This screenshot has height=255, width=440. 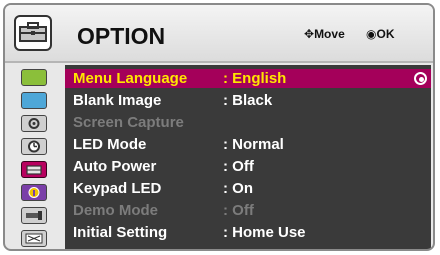 I want to click on menu-item-label: Demo Mode, so click(x=116, y=210).